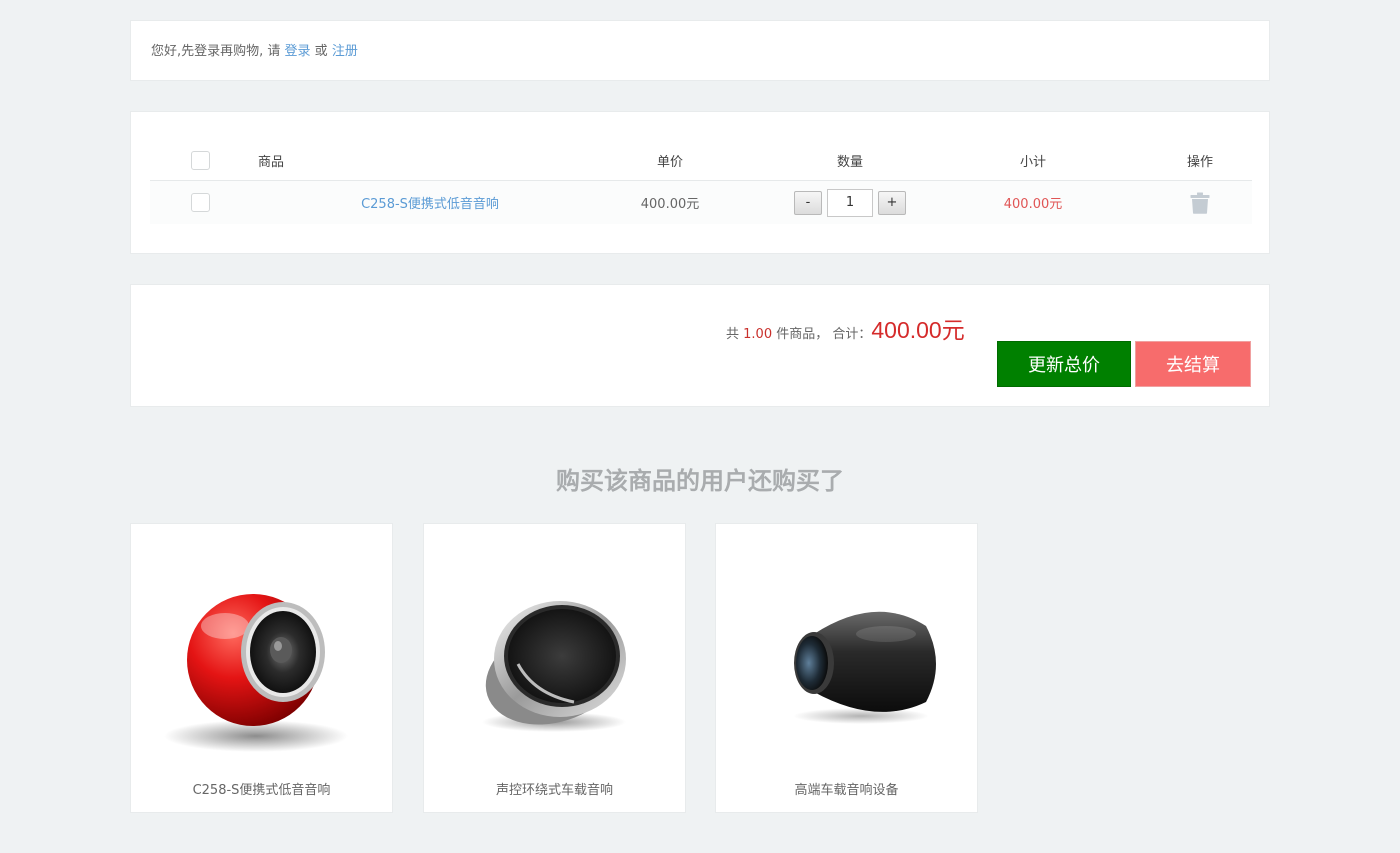 The image size is (1400, 853). Describe the element at coordinates (261, 788) in the screenshot. I see `recommend-name: C258-S便携式低音音响` at that location.